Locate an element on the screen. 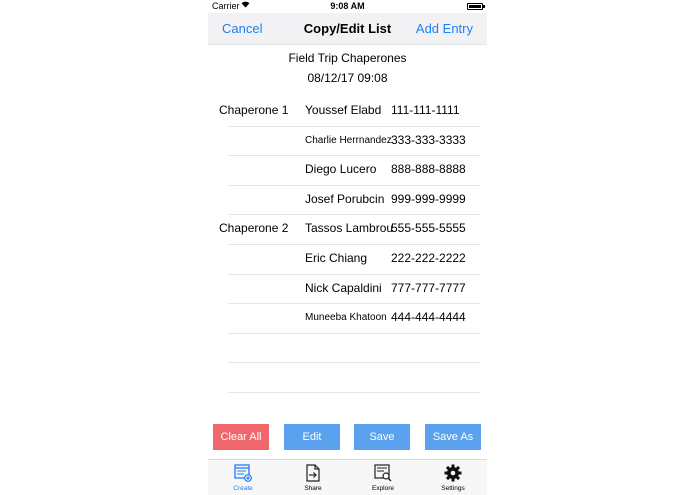  tab-bar: Create Share Explore Settings is located at coordinates (347, 477).